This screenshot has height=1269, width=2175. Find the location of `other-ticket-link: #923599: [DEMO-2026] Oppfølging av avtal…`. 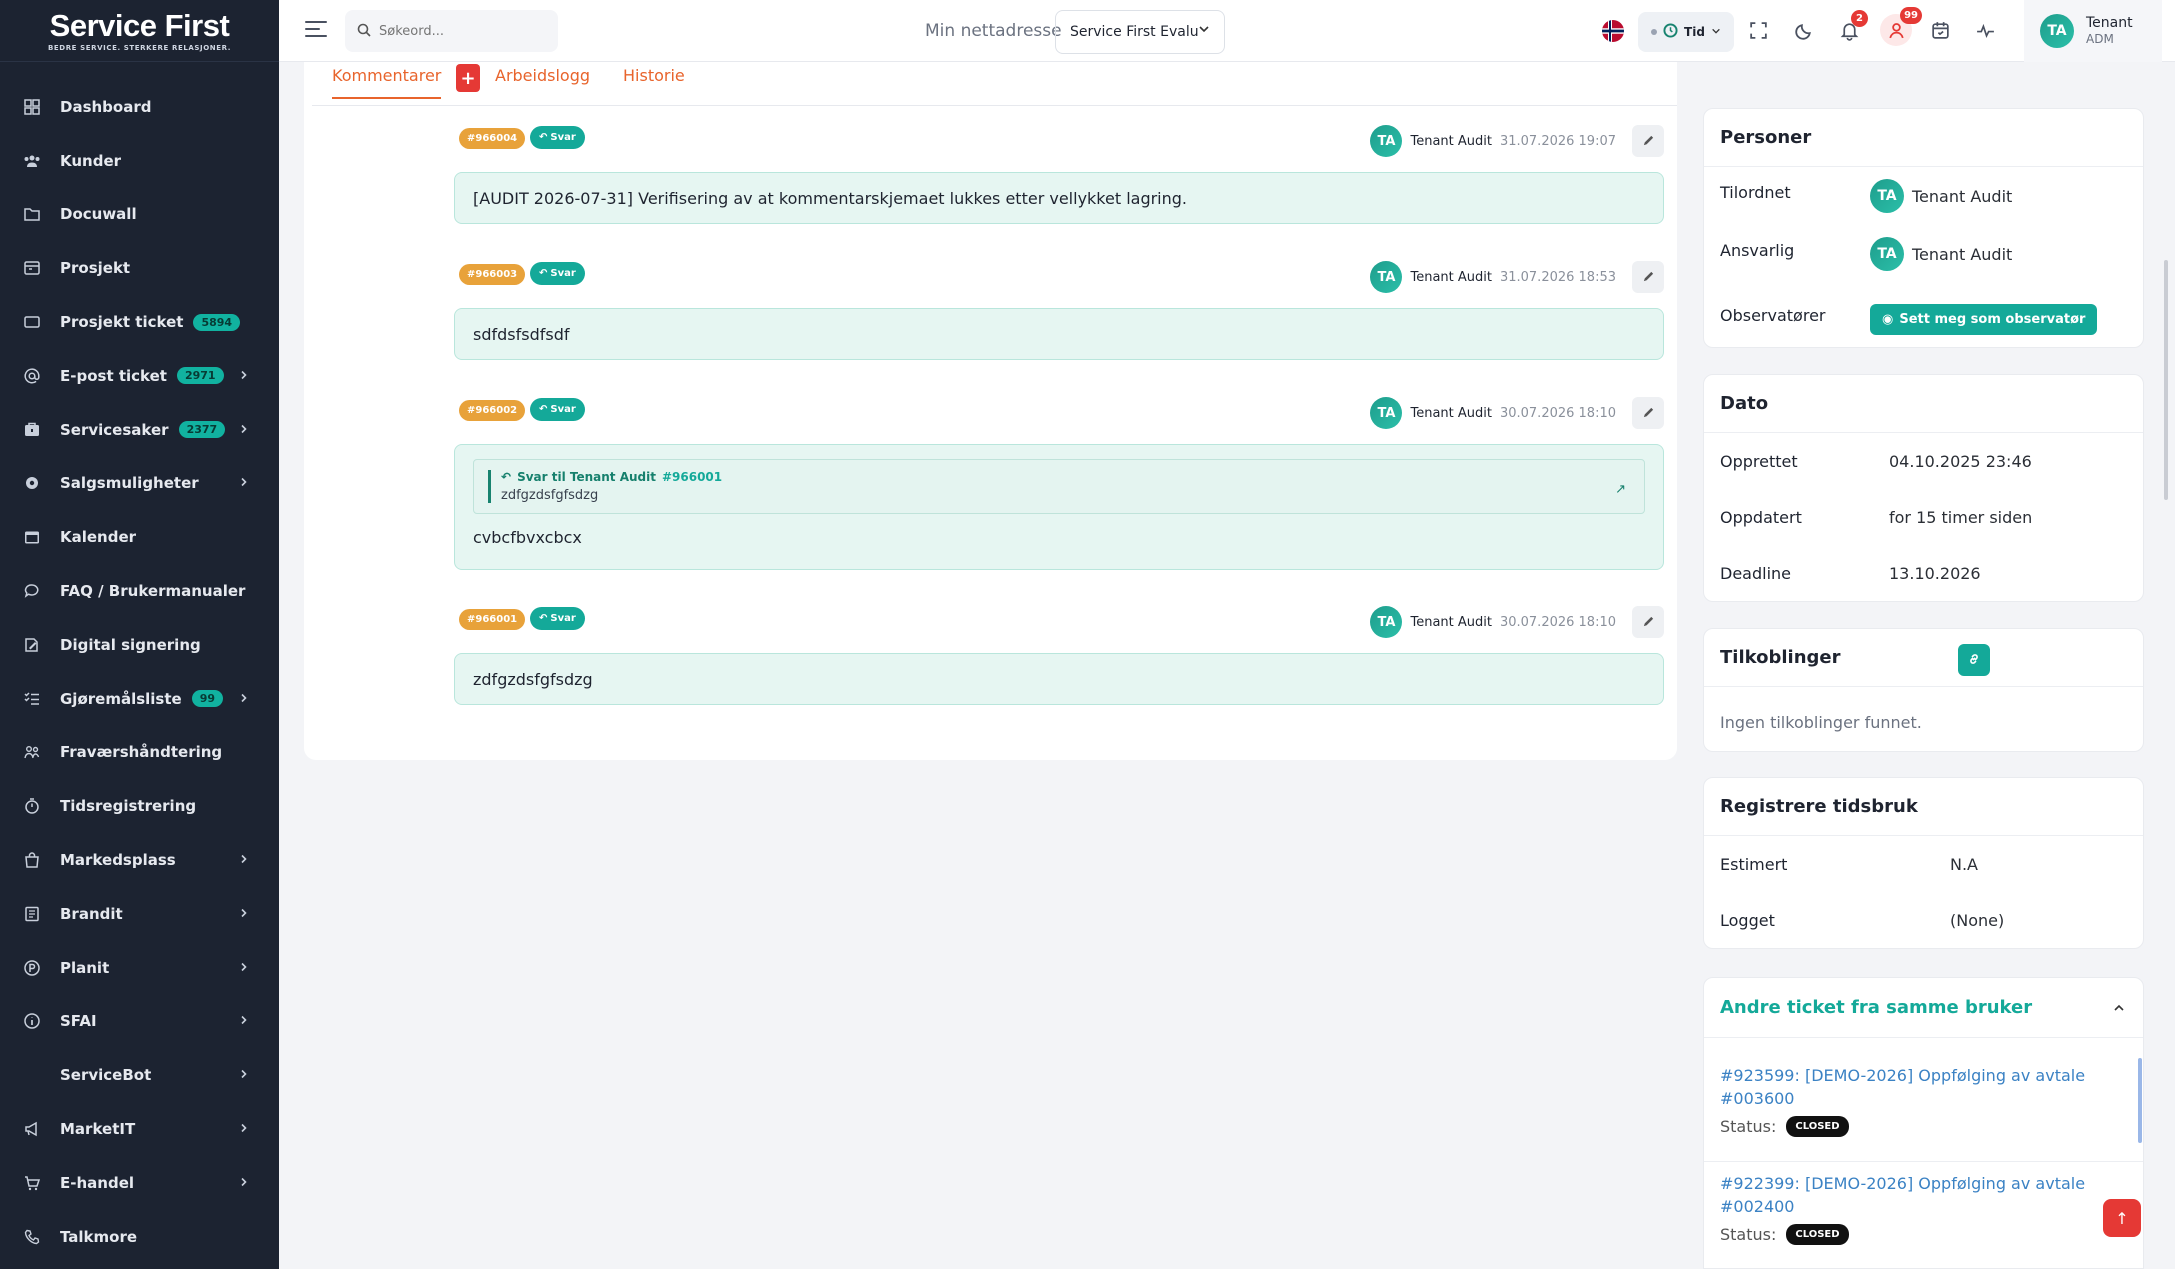

other-ticket-link: #923599: [DEMO-2026] Oppfølging av avtal… is located at coordinates (1920, 1087).